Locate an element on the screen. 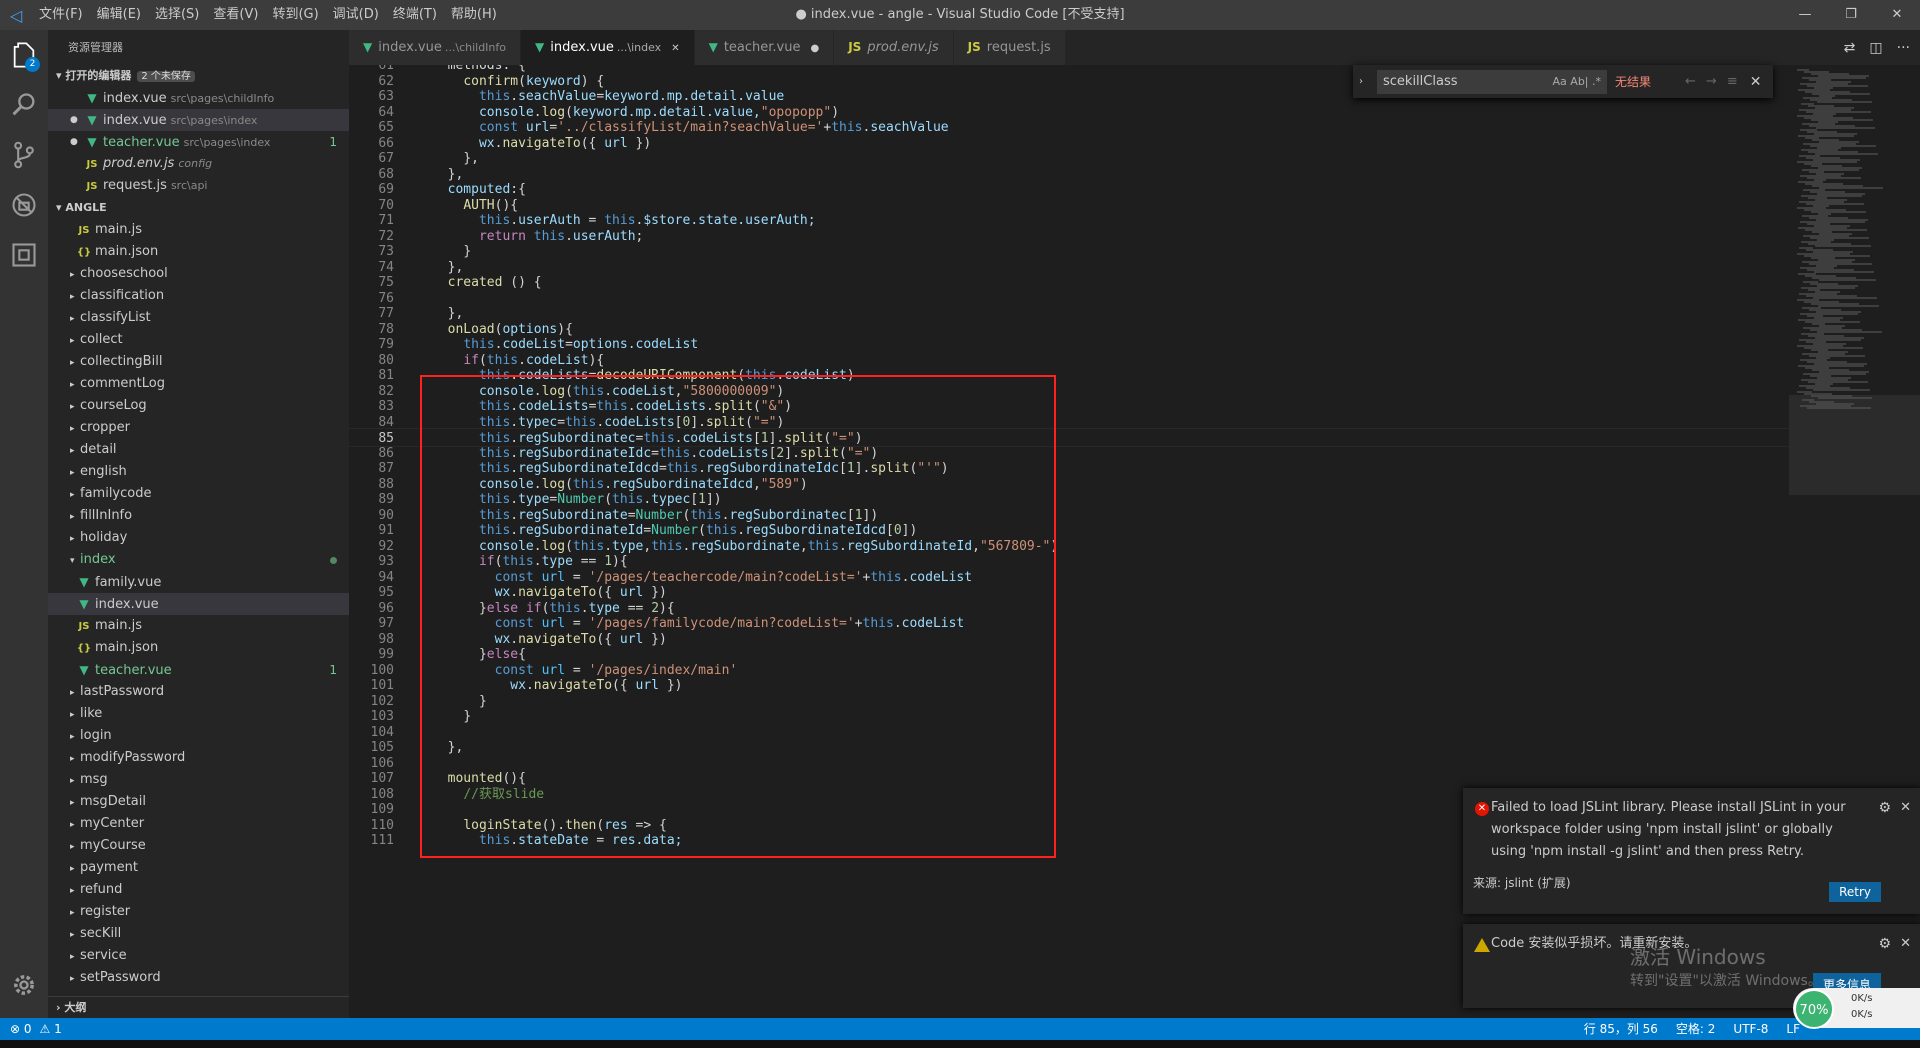 This screenshot has height=1048, width=1920. file-item: {} main.json is located at coordinates (198, 648).